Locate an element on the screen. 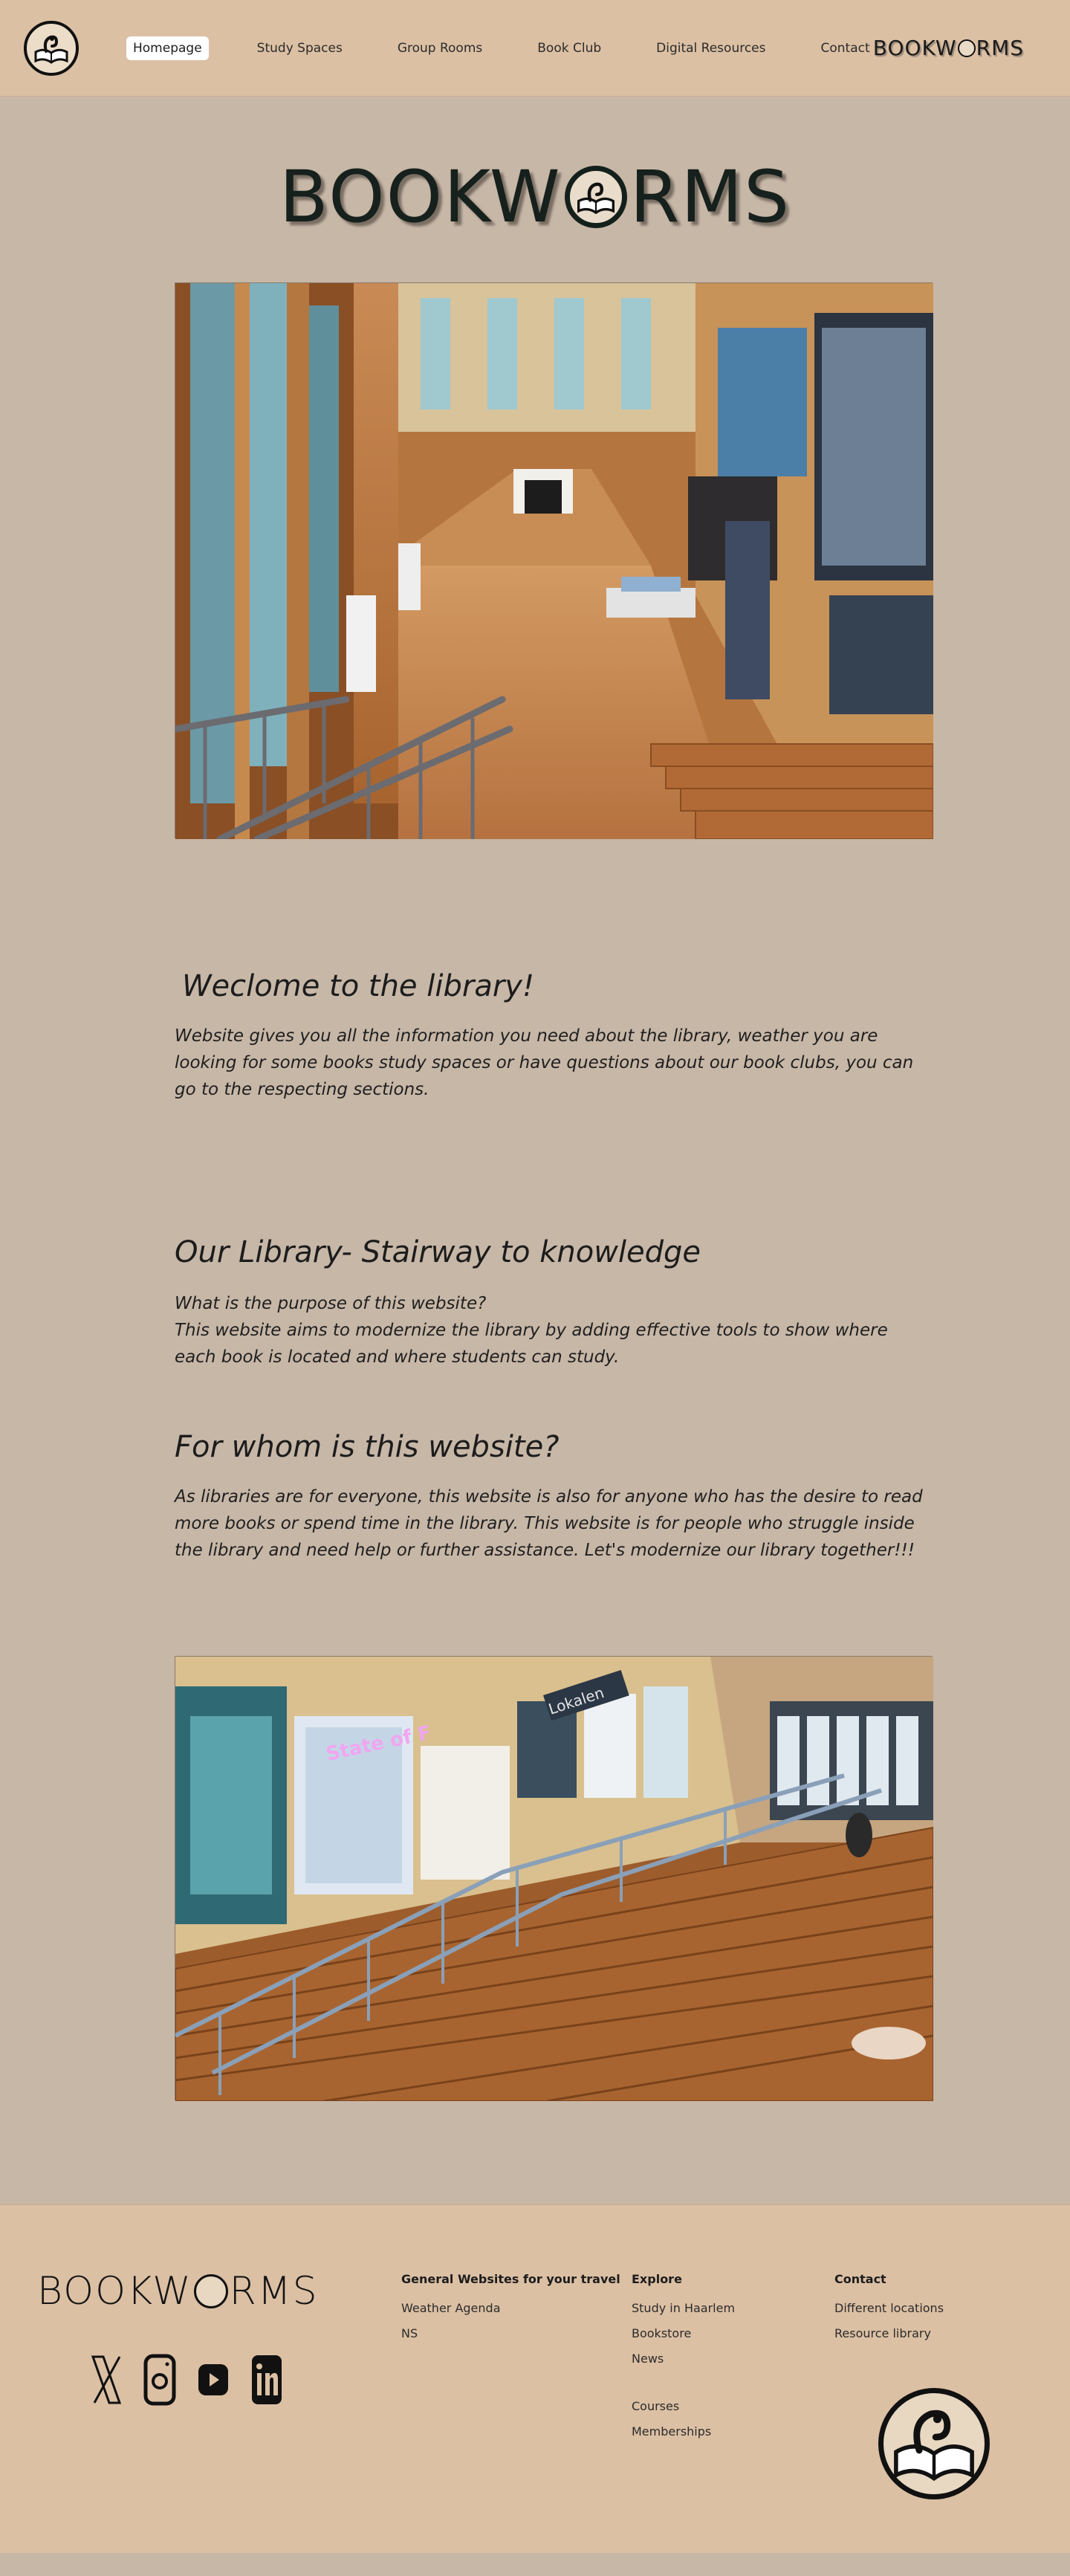 The height and width of the screenshot is (2576, 1070). footer-link-news: News is located at coordinates (683, 2359).